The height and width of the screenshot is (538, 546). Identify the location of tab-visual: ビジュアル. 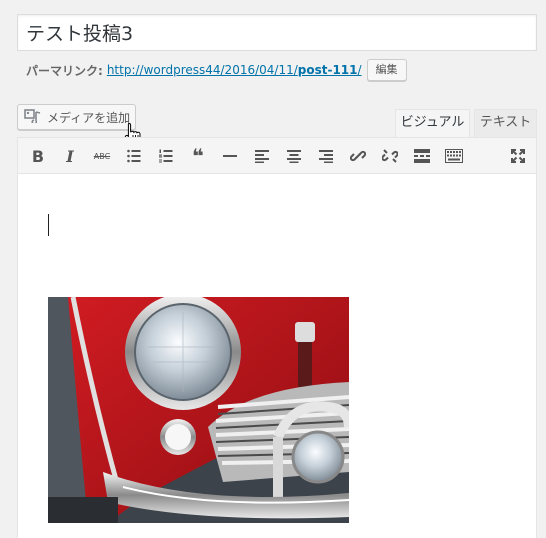
(432, 123).